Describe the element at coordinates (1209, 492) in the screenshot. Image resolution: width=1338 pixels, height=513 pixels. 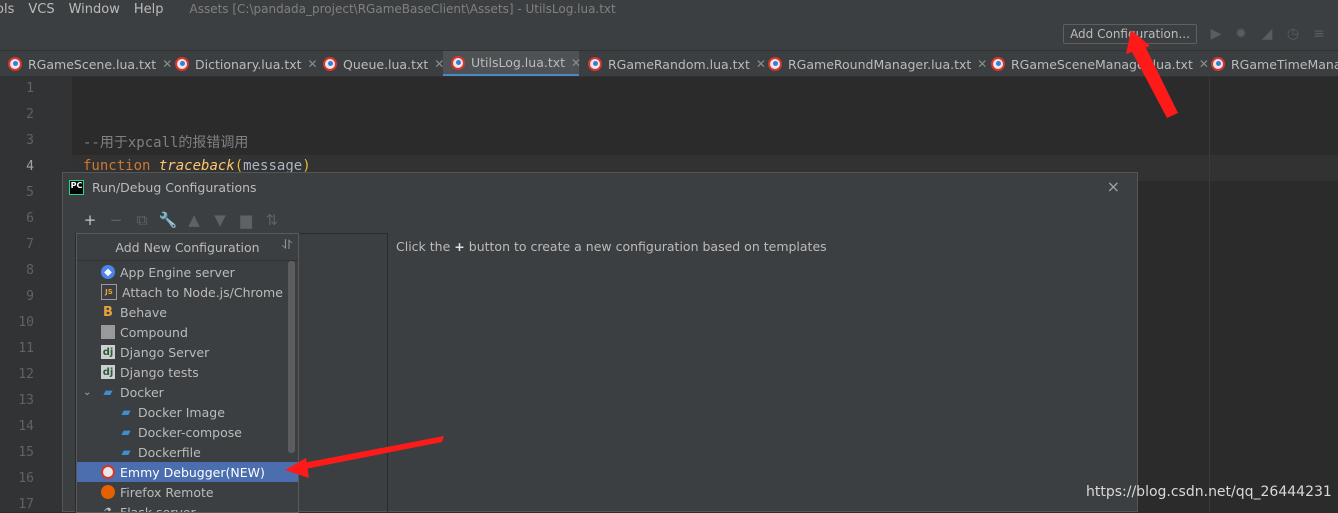
I see `watermark: https://blog.csdn.net/qq_26444231` at that location.